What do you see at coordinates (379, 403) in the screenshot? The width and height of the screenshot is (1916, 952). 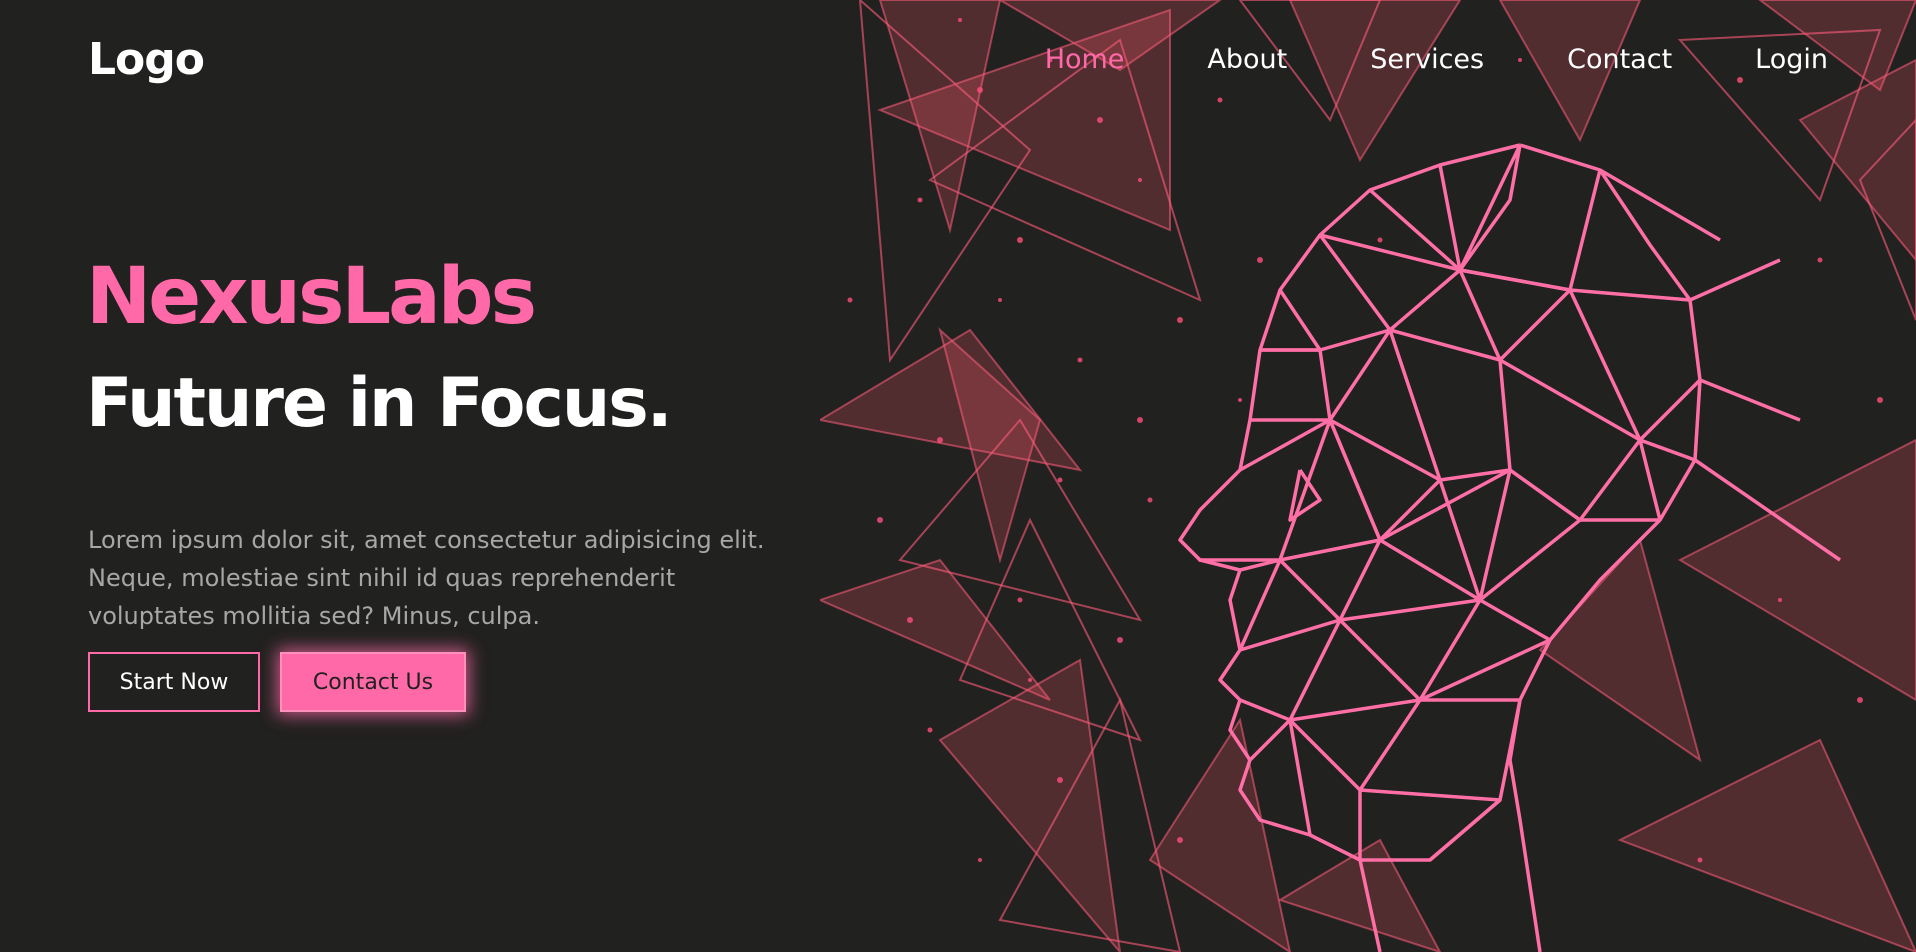 I see `hero-tagline: Future in Focus.` at bounding box center [379, 403].